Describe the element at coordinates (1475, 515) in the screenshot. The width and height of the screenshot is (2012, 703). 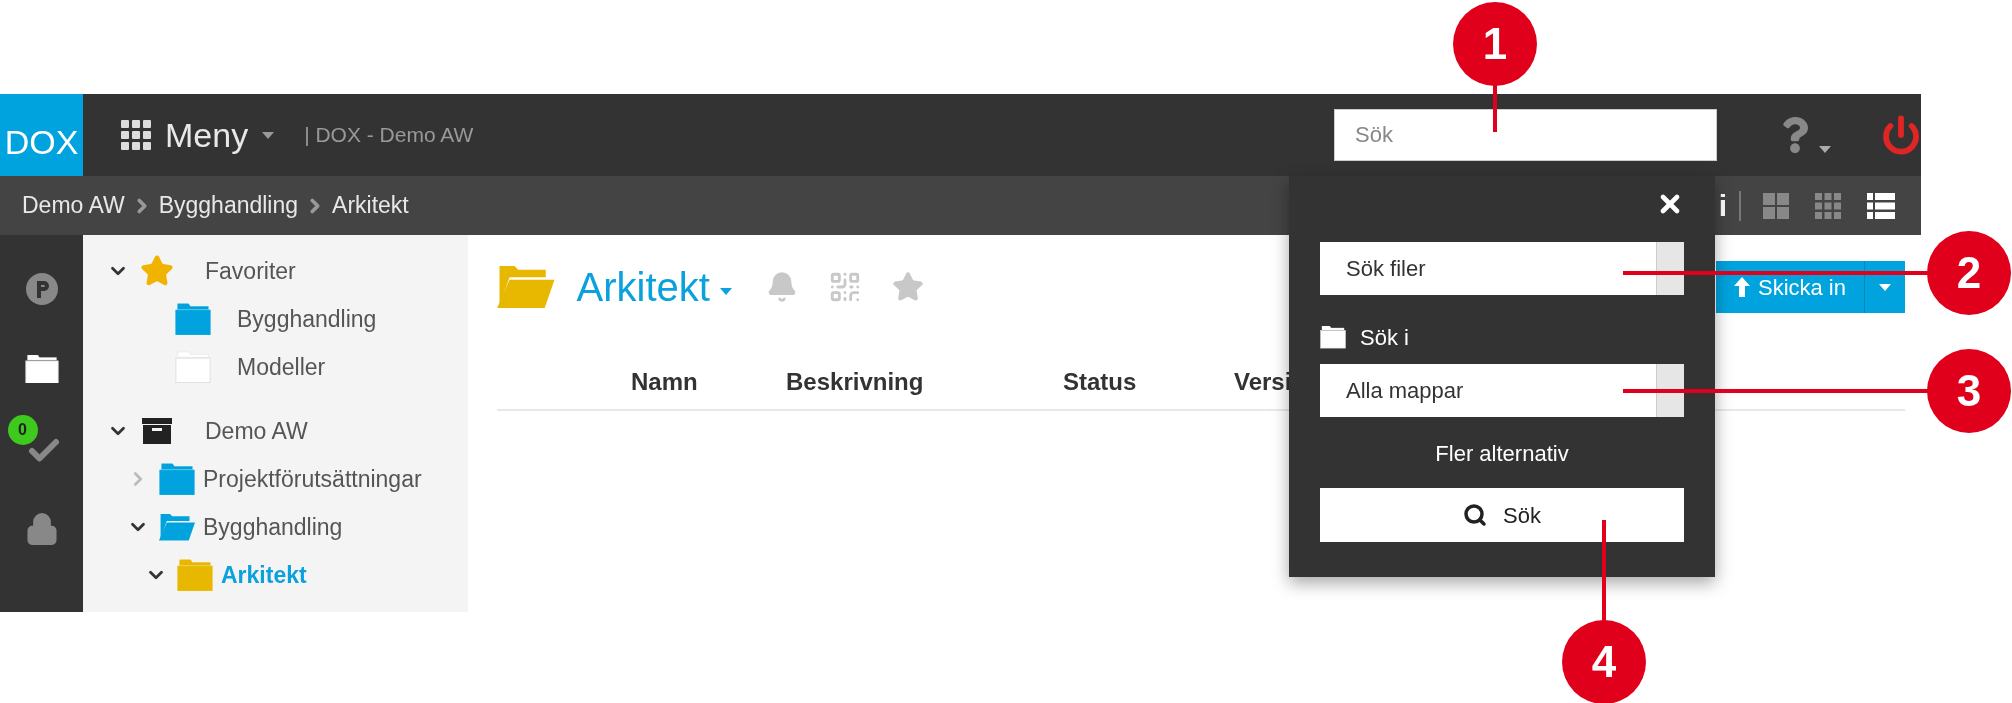
I see `search-icon` at that location.